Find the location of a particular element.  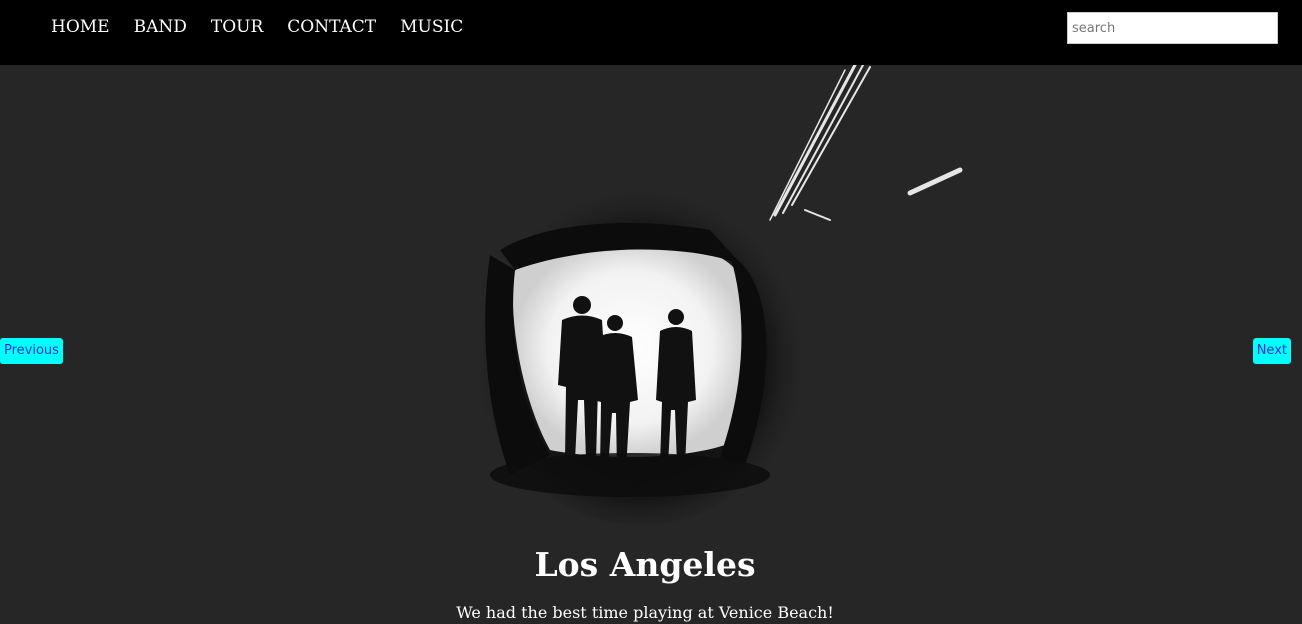

nav-item-band: BAND is located at coordinates (160, 27).